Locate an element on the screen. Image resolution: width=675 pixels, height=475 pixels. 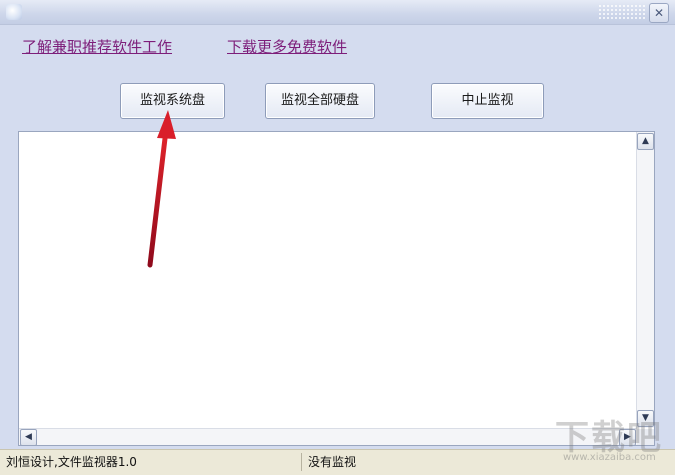
status-author: 刘恒设计,文件监视器1.0 is located at coordinates (152, 462).